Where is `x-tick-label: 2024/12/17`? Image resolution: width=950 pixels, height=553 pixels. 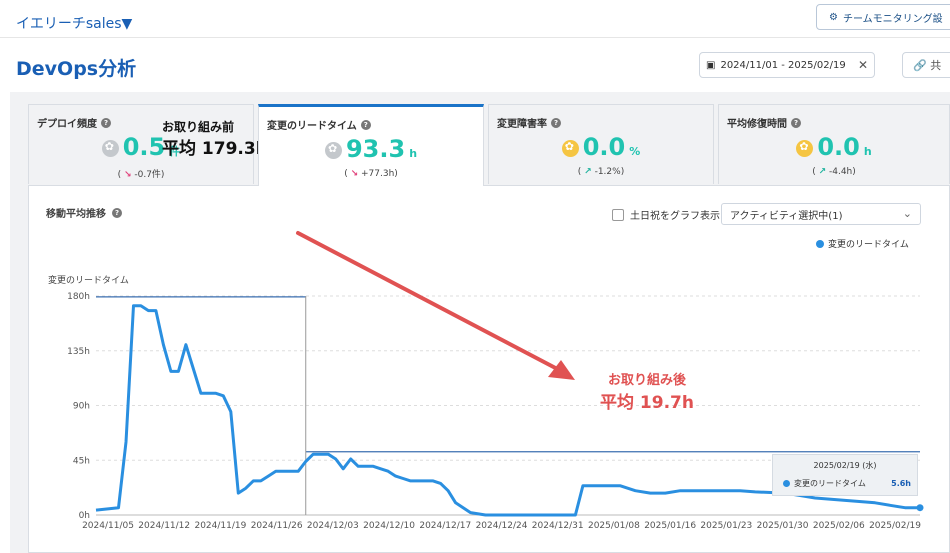 x-tick-label: 2024/12/17 is located at coordinates (445, 526).